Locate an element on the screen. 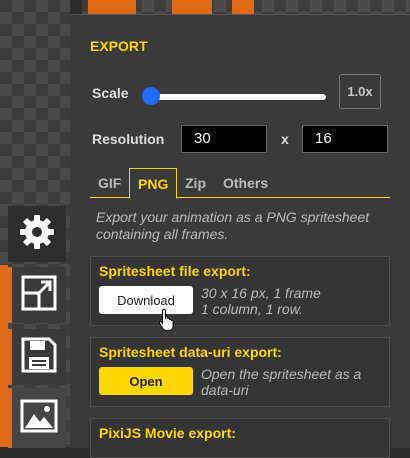 The width and height of the screenshot is (410, 458). floppy-disk-icon is located at coordinates (39, 357).